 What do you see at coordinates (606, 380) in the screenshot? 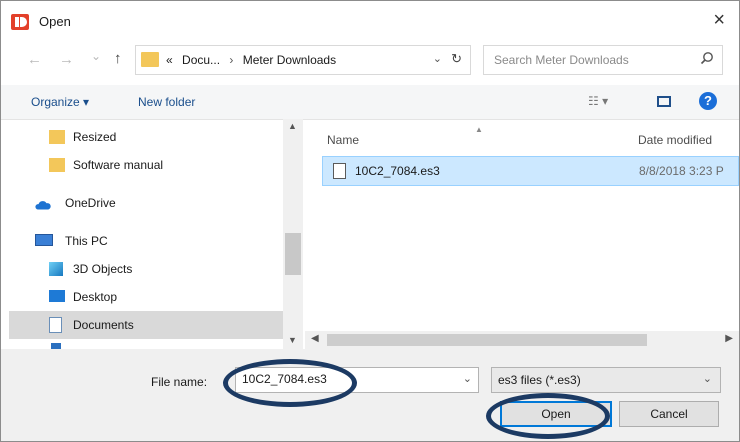
I see `file-type-select: es3 files (*.es3) ⌄` at bounding box center [606, 380].